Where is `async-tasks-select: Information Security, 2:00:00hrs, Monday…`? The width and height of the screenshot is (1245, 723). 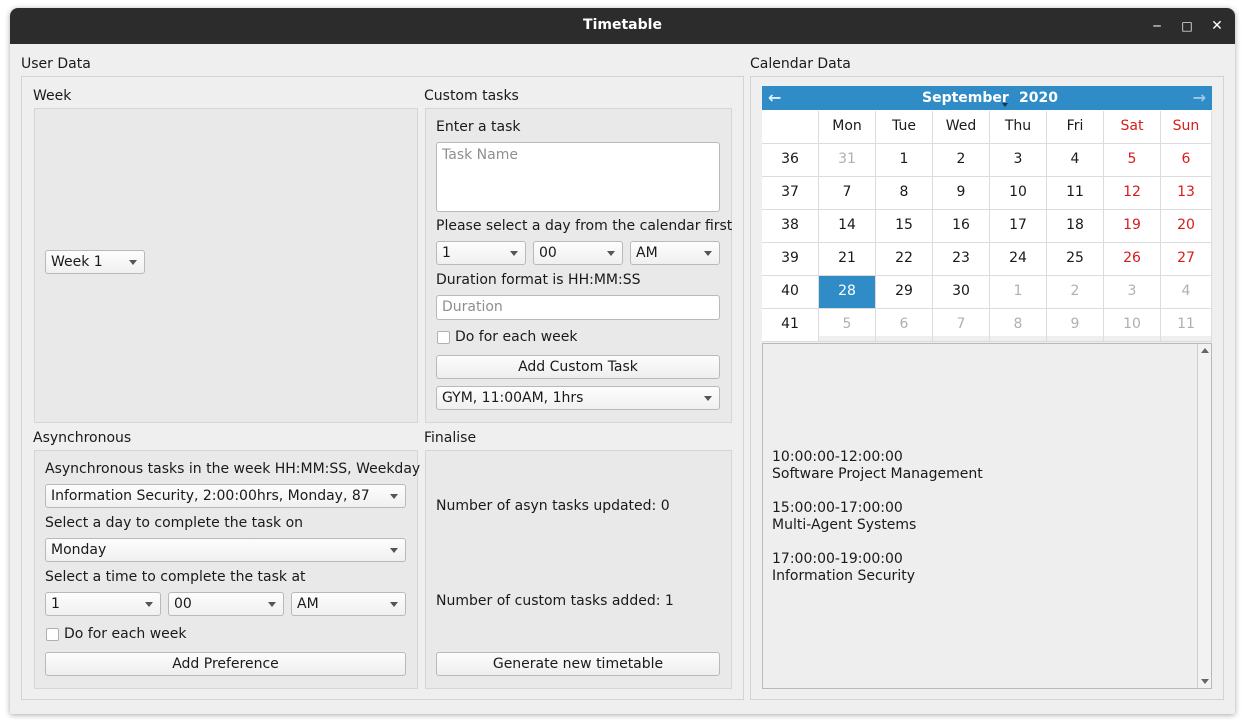
async-tasks-select: Information Security, 2:00:00hrs, Monday… is located at coordinates (225, 496).